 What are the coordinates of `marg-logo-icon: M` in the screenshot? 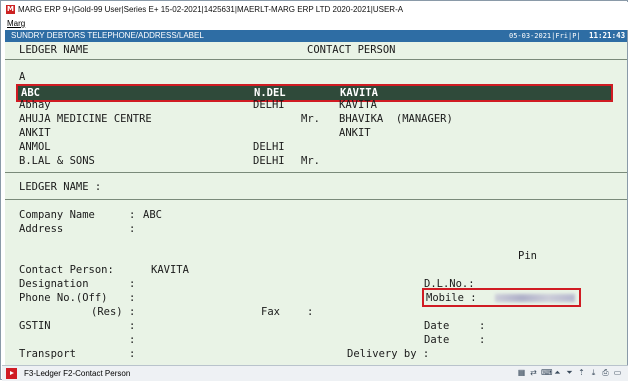 It's located at (10, 9).